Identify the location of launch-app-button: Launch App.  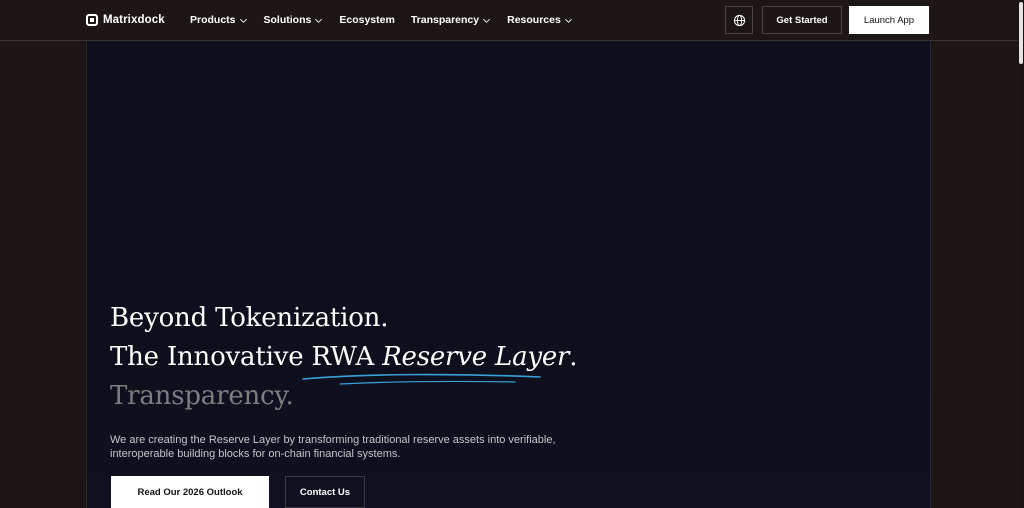
(889, 20).